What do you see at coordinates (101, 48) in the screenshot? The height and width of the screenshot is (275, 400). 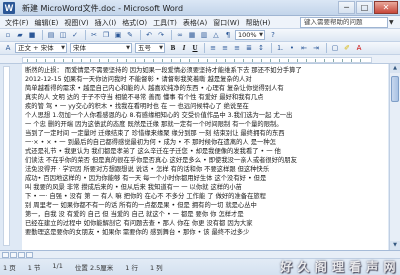 I see `font-select: 宋体 ▼` at bounding box center [101, 48].